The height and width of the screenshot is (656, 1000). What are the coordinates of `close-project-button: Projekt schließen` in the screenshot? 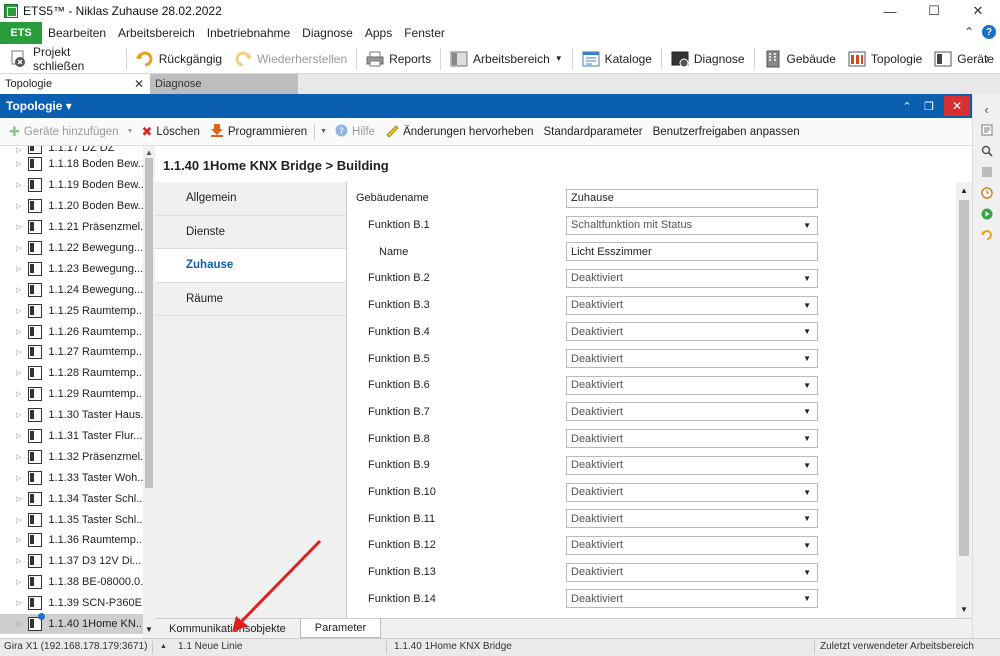 It's located at (63, 59).